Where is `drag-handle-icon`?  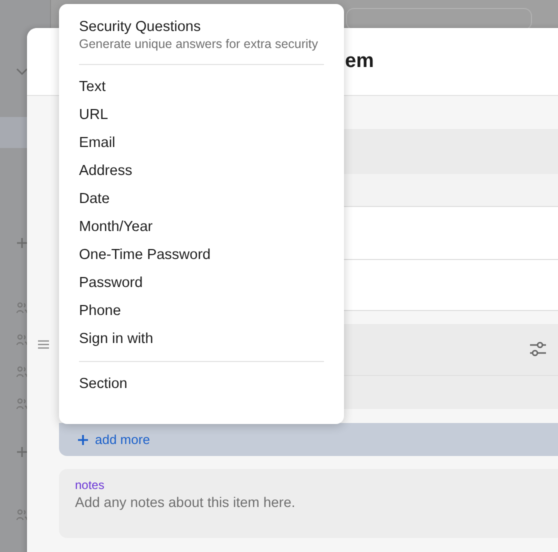
drag-handle-icon is located at coordinates (43, 344).